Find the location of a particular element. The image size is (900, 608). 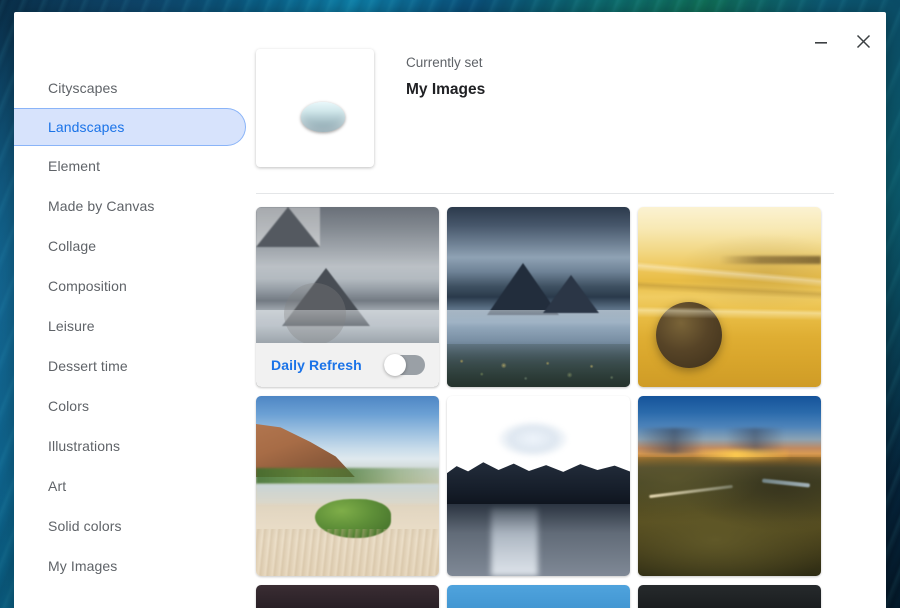

daily-refresh-toggle is located at coordinates (404, 365).